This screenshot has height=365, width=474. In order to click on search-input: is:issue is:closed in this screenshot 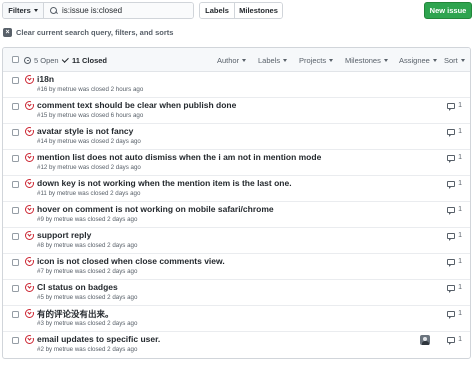, I will do `click(118, 10)`.